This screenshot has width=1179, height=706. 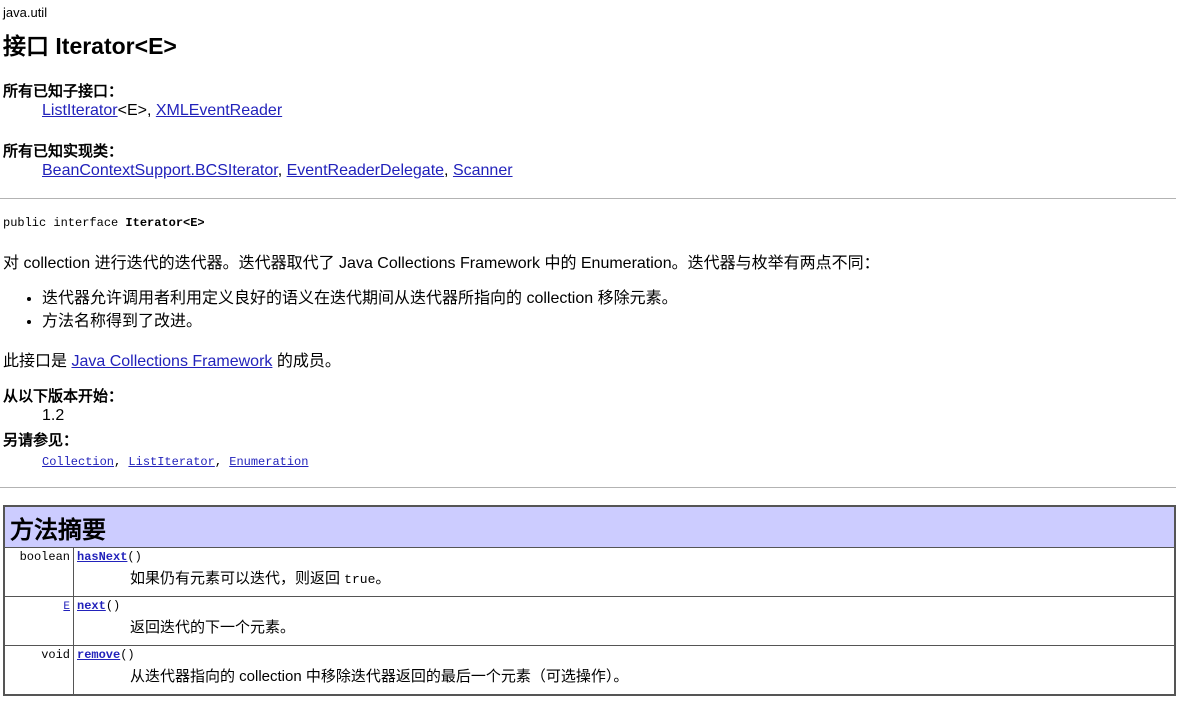 What do you see at coordinates (268, 462) in the screenshot?
I see `enumeration-link: Enumeration` at bounding box center [268, 462].